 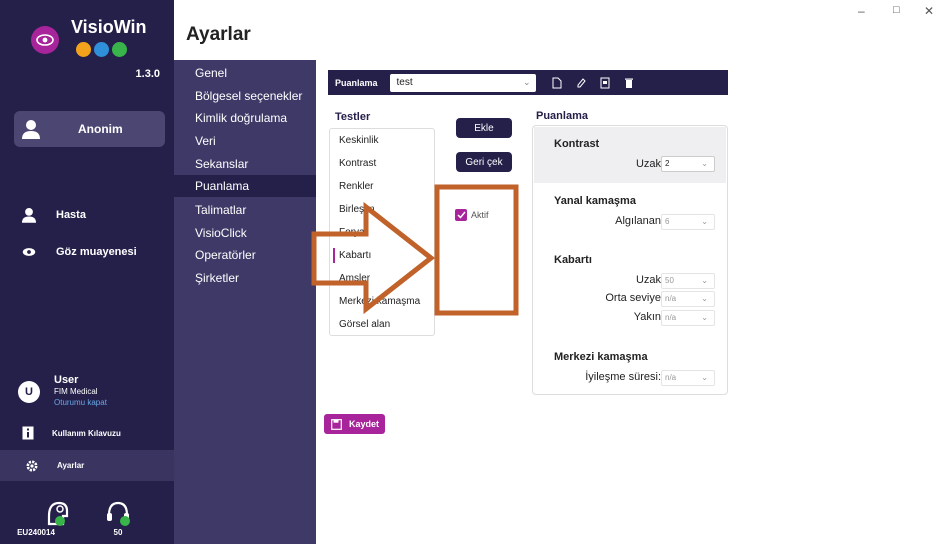 I want to click on manual-link: Kullanım Kılavuzu, so click(x=71, y=433).